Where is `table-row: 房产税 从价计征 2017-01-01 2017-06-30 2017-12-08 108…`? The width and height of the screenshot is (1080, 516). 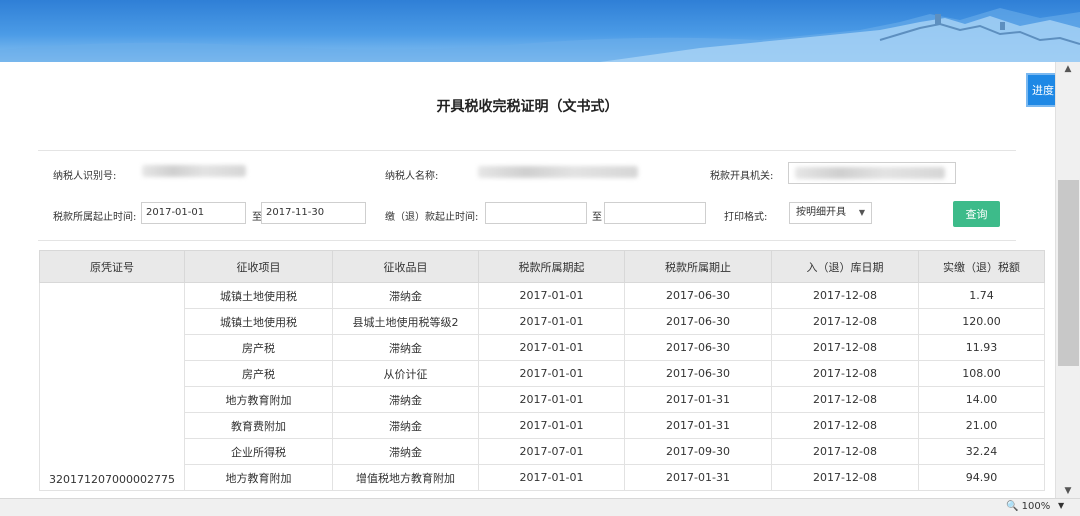
table-row: 房产税 从价计征 2017-01-01 2017-06-30 2017-12-08 108… is located at coordinates (542, 373).